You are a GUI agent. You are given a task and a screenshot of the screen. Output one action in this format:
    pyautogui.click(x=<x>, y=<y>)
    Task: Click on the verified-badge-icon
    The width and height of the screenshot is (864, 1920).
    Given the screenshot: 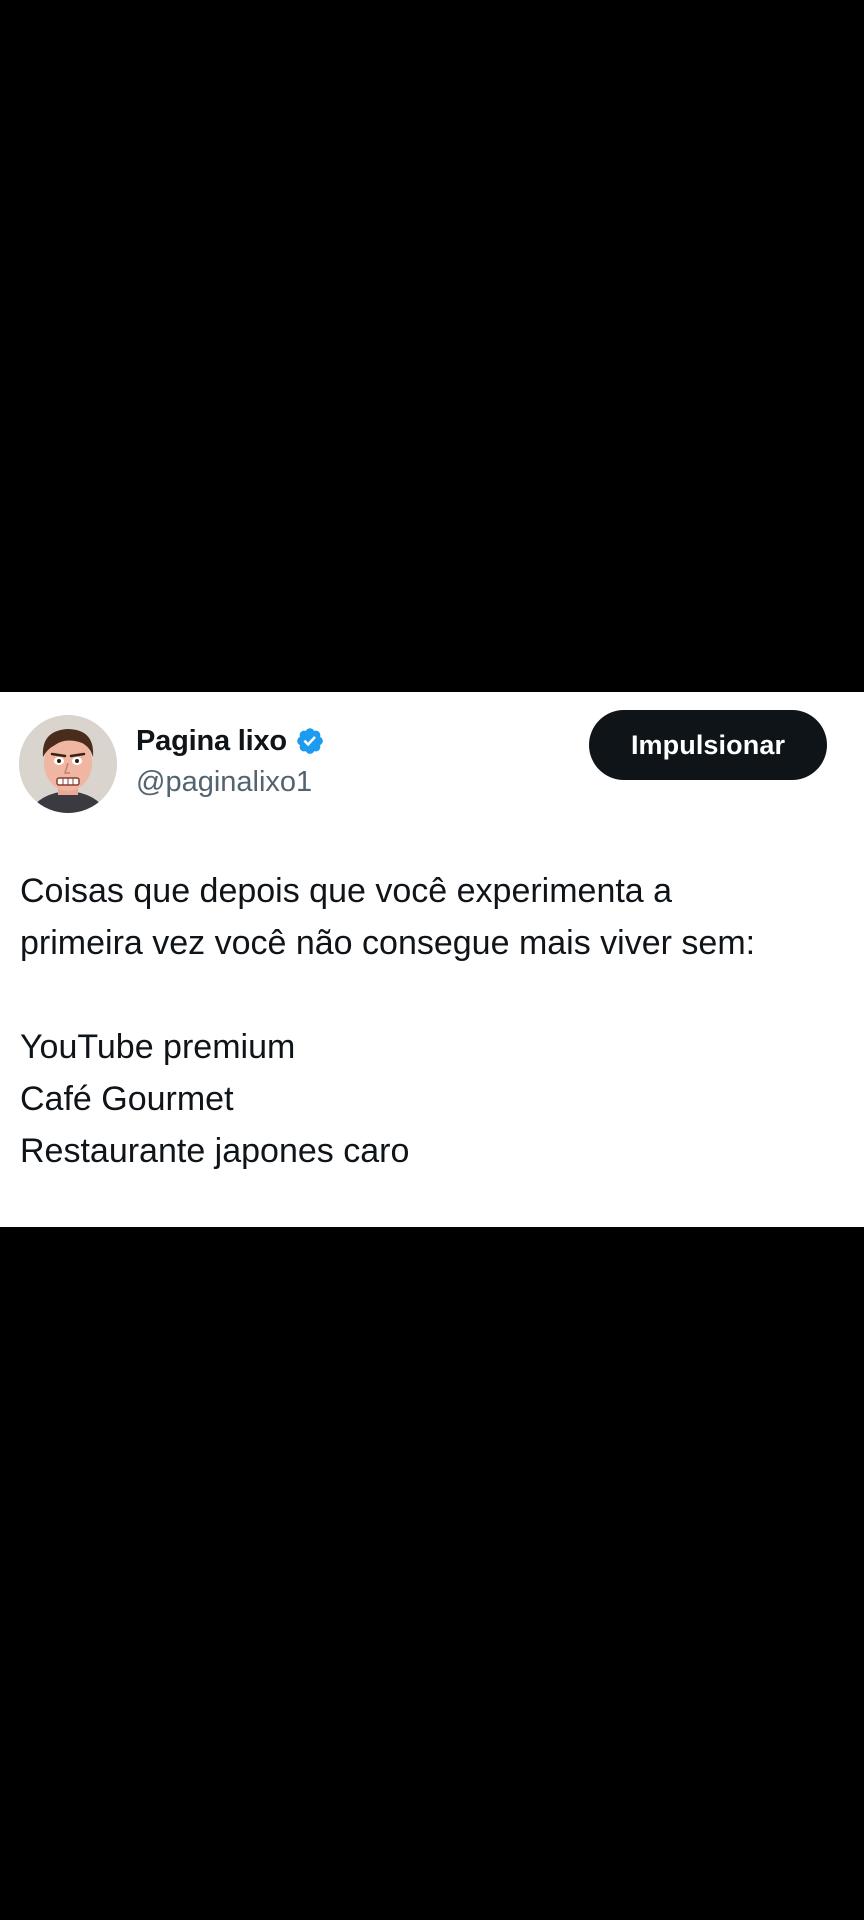 What is the action you would take?
    pyautogui.click(x=310, y=741)
    